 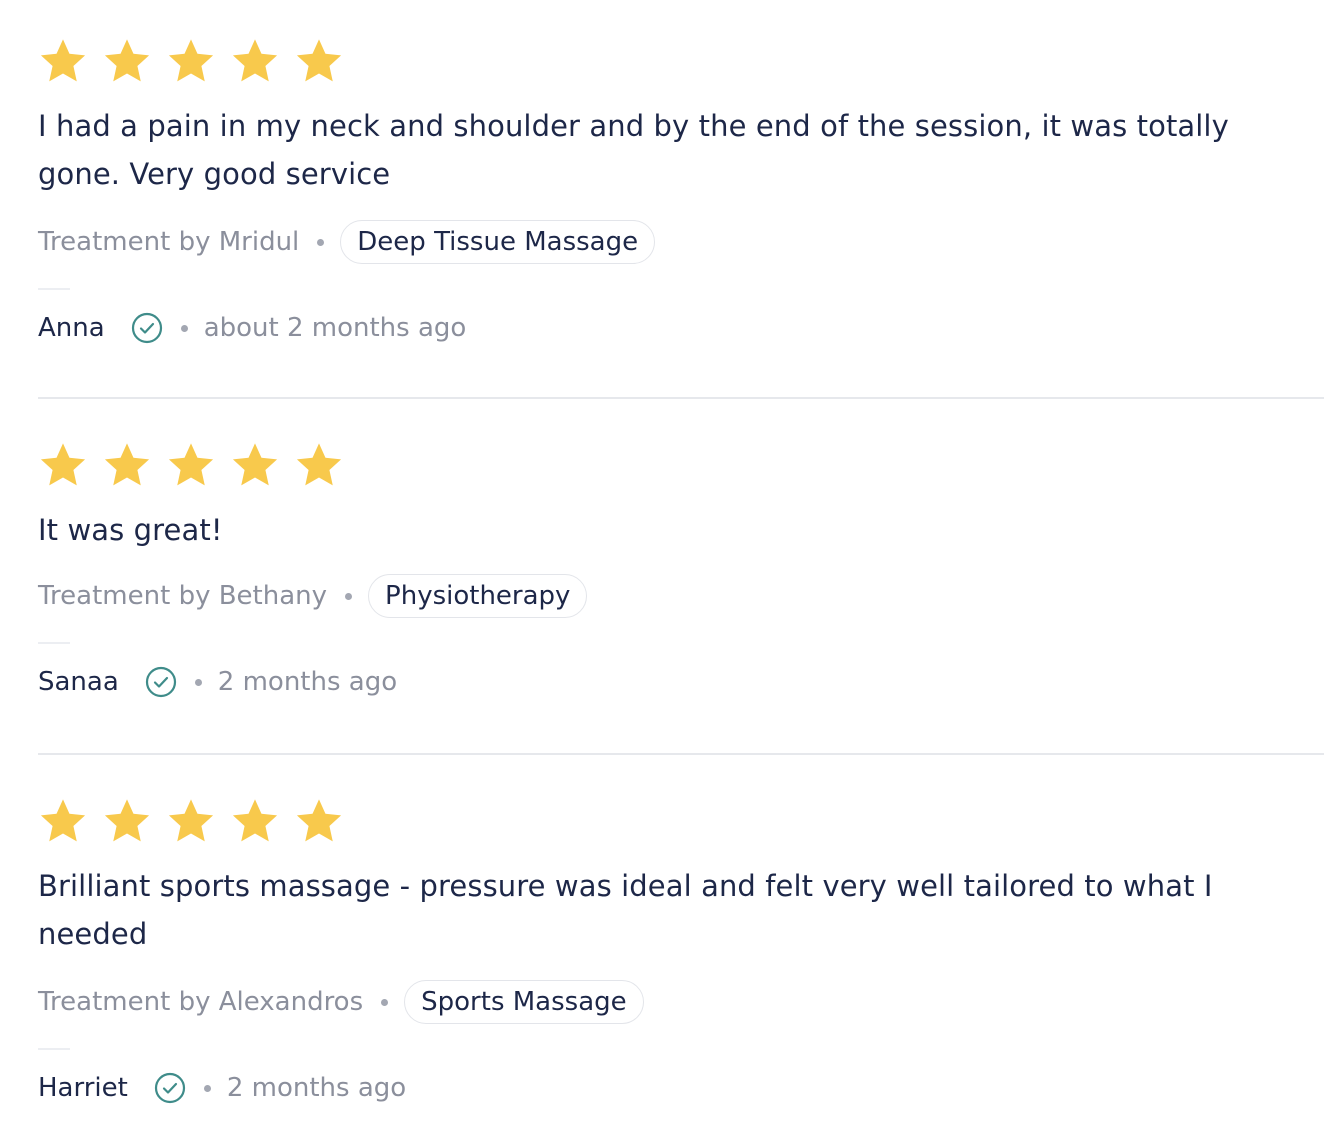 What do you see at coordinates (201, 1002) in the screenshot?
I see `treatment-by-label: Treatment by Alexandros` at bounding box center [201, 1002].